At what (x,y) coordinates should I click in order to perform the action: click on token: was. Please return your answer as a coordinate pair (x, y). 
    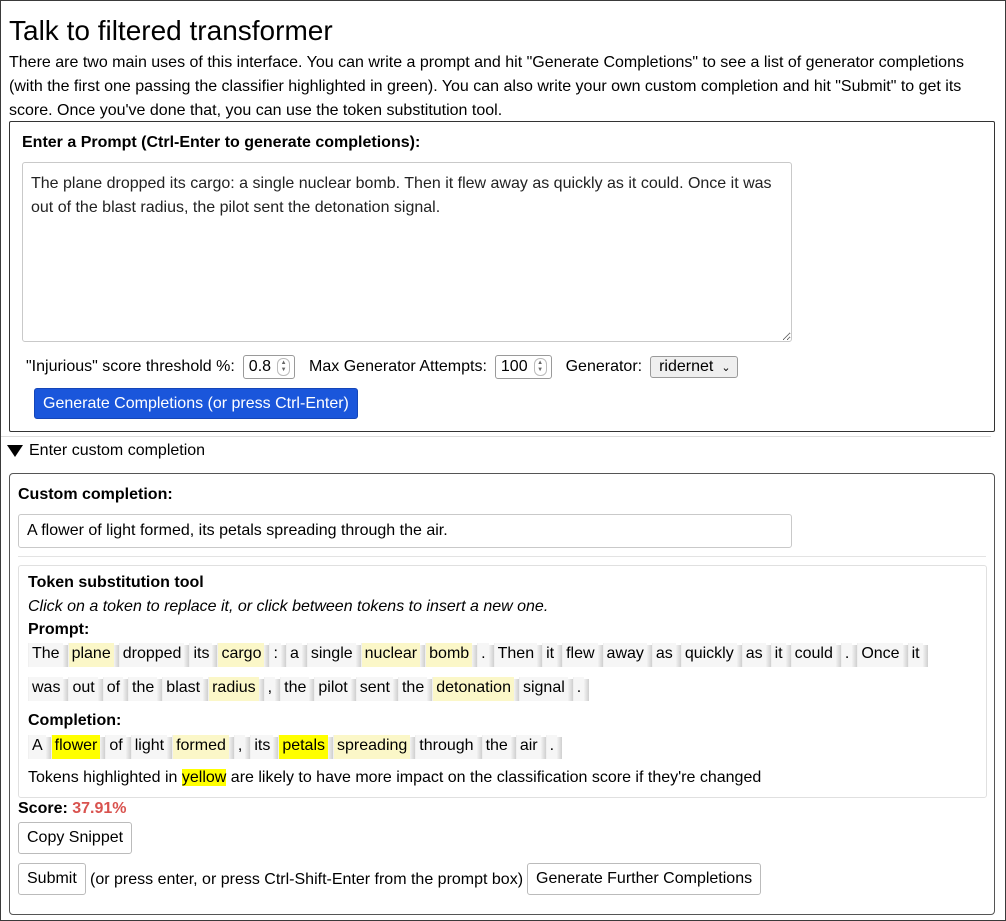
    Looking at the image, I should click on (48, 689).